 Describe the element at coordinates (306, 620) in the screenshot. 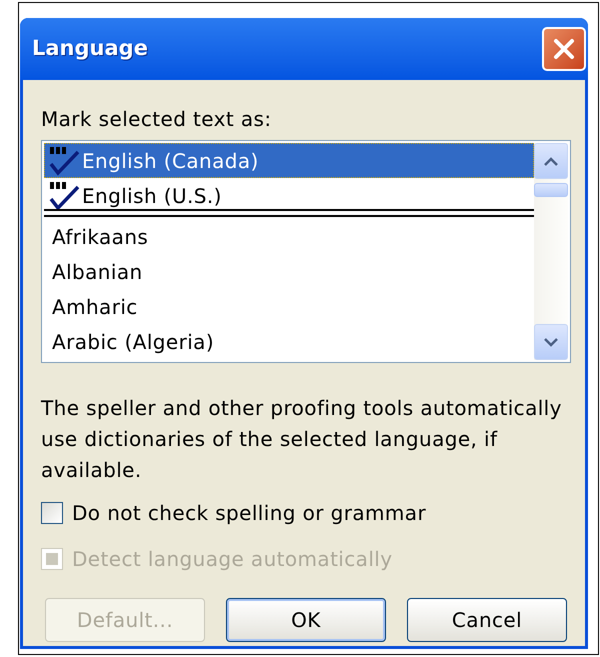

I see `dialog-button: OK` at that location.